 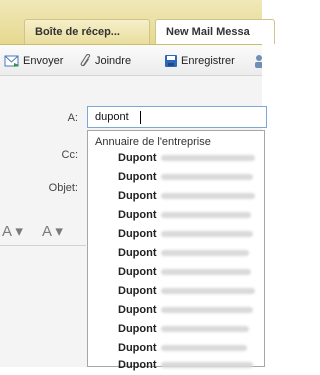 I want to click on subject-label: Objet:, so click(x=63, y=188).